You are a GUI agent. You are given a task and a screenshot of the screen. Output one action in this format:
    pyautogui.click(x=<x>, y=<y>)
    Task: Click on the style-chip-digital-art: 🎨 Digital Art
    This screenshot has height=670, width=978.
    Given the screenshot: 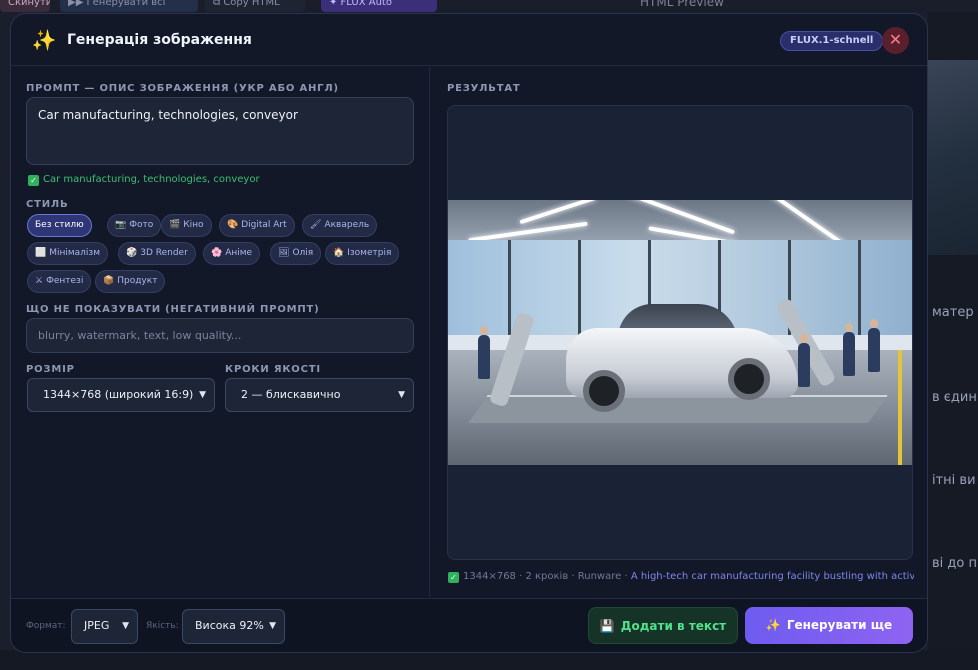 What is the action you would take?
    pyautogui.click(x=257, y=225)
    